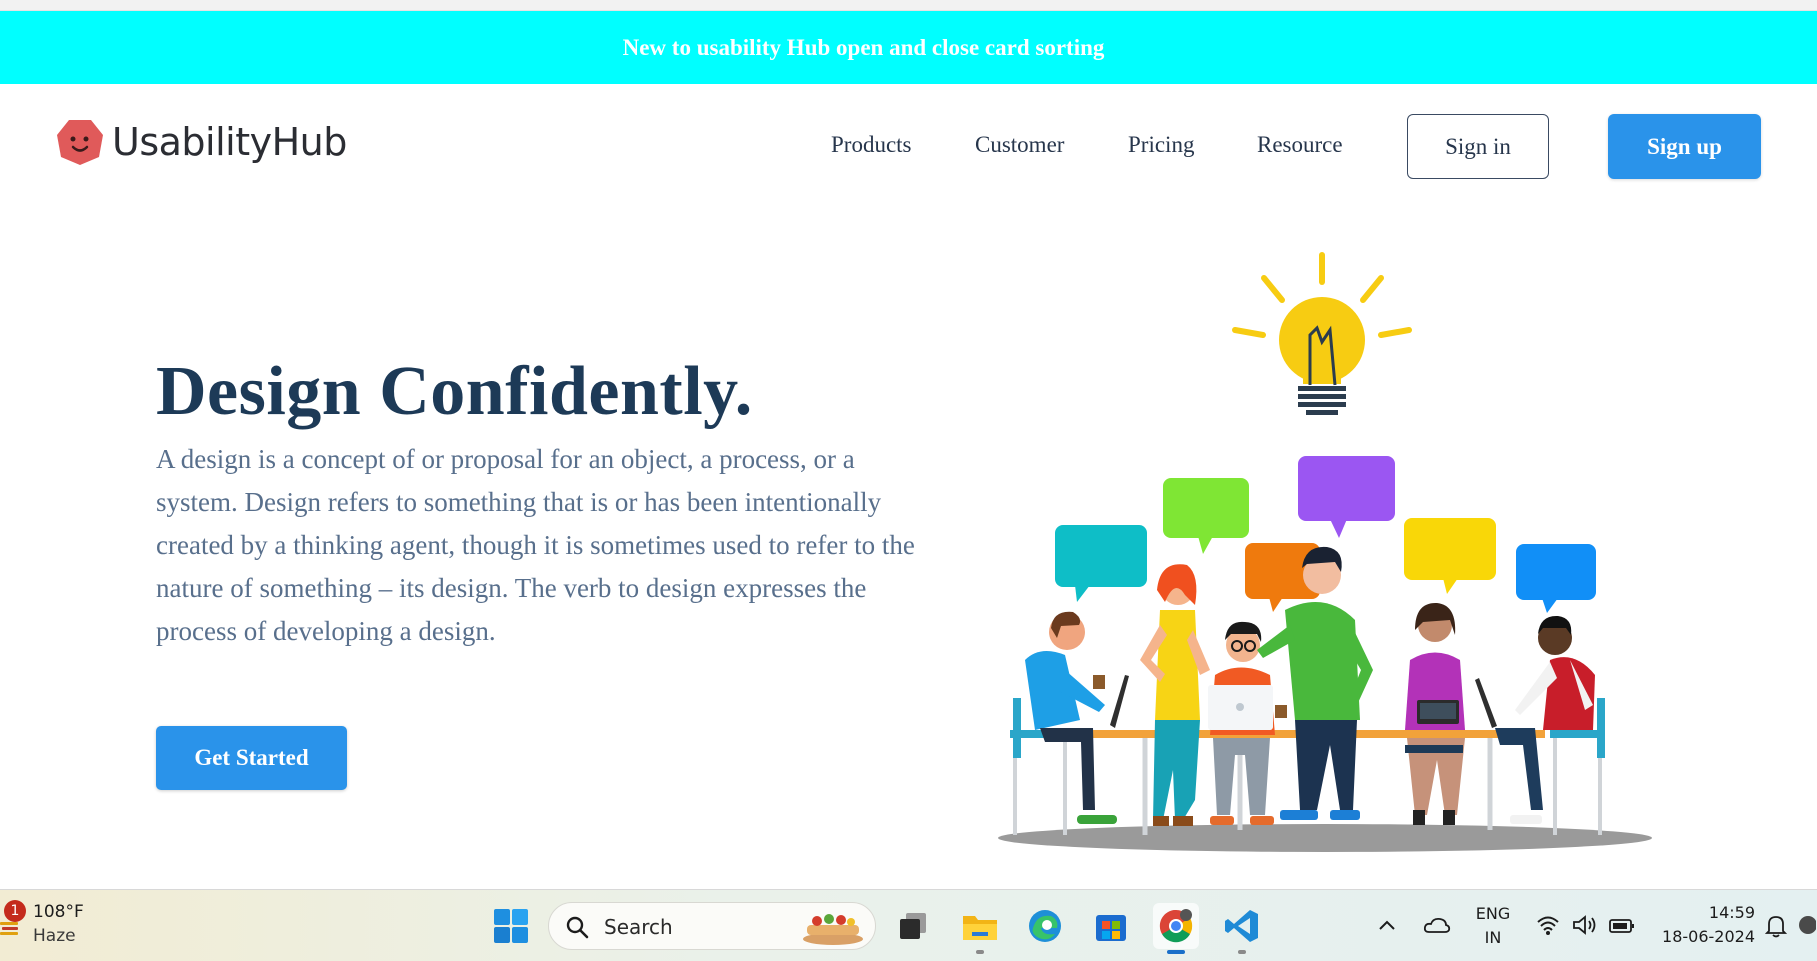  I want to click on nav-pricing: Pricing, so click(1161, 145).